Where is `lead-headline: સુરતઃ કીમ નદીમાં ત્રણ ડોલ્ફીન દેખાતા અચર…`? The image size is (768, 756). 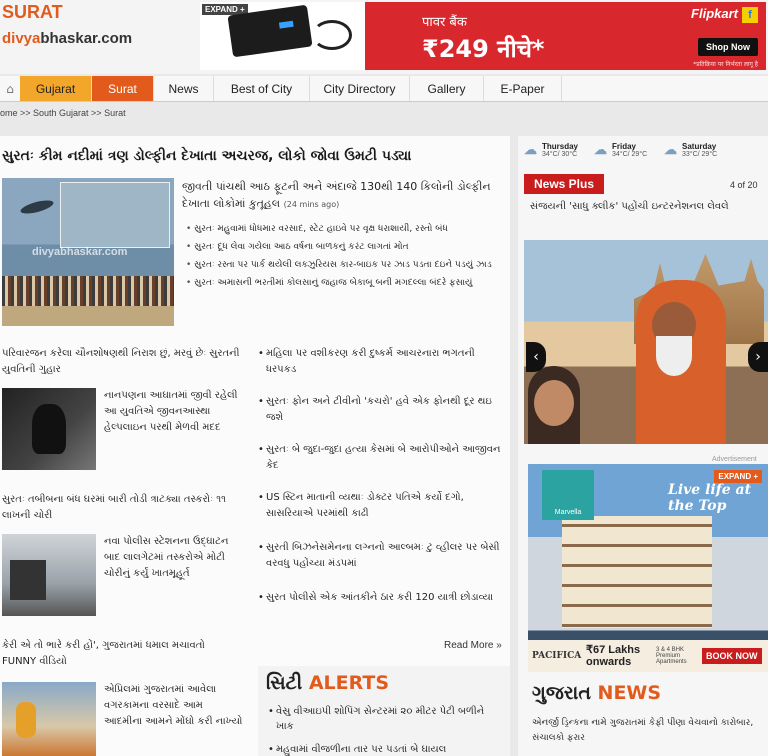
lead-headline: સુરતઃ કીમ નદીમાં ત્રણ ડોલ્ફીન દેખાતા અચર… is located at coordinates (207, 156).